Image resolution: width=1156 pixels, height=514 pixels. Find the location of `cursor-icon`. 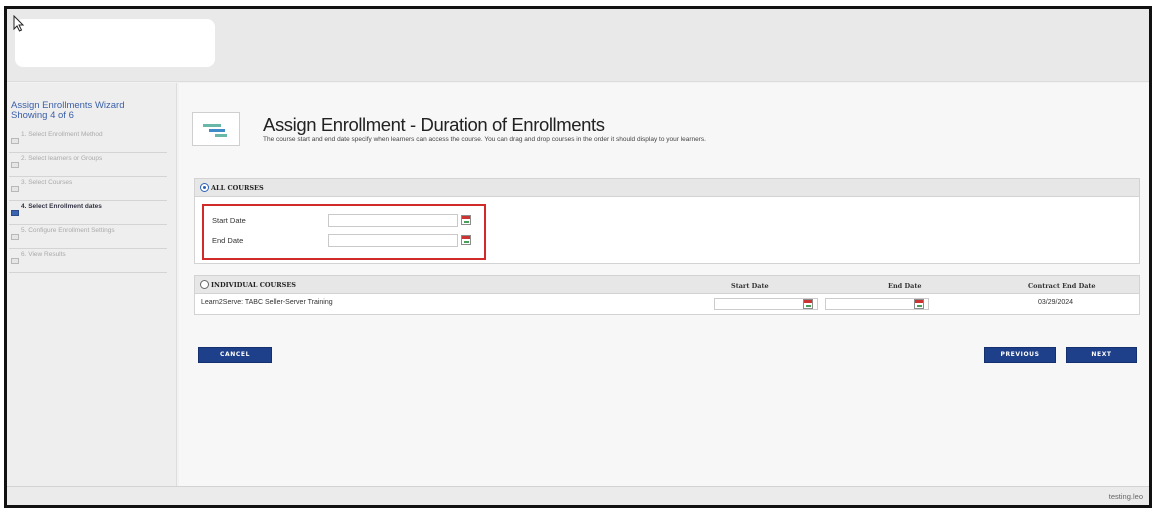

cursor-icon is located at coordinates (19, 23).